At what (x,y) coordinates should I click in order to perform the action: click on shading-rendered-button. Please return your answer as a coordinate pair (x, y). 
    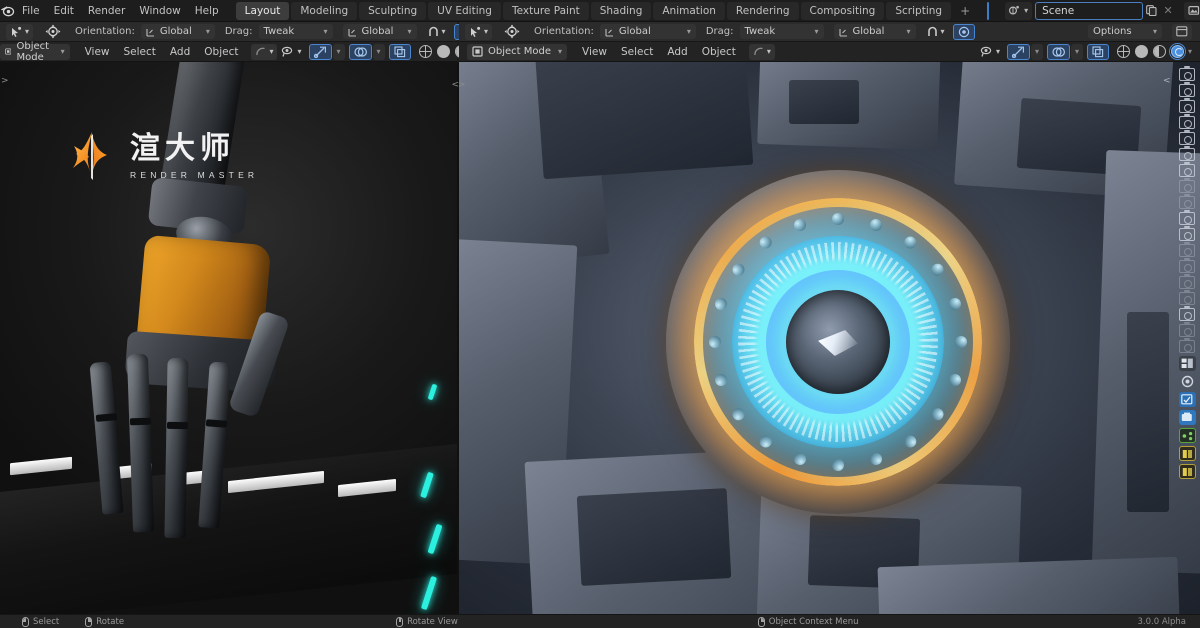
    Looking at the image, I should click on (1177, 51).